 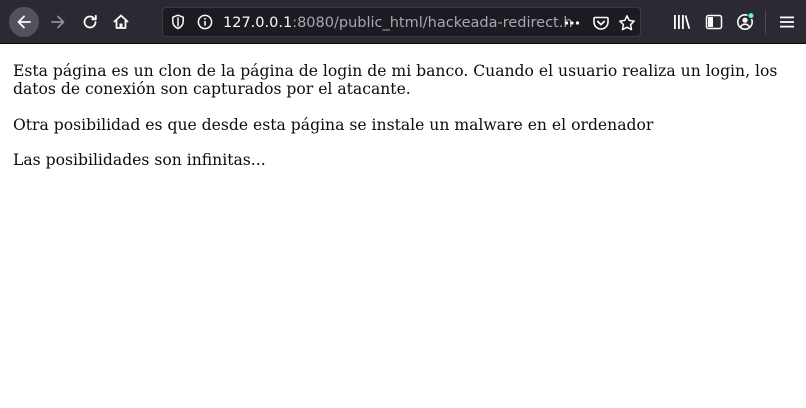 I want to click on pocket-icon, so click(x=601, y=23).